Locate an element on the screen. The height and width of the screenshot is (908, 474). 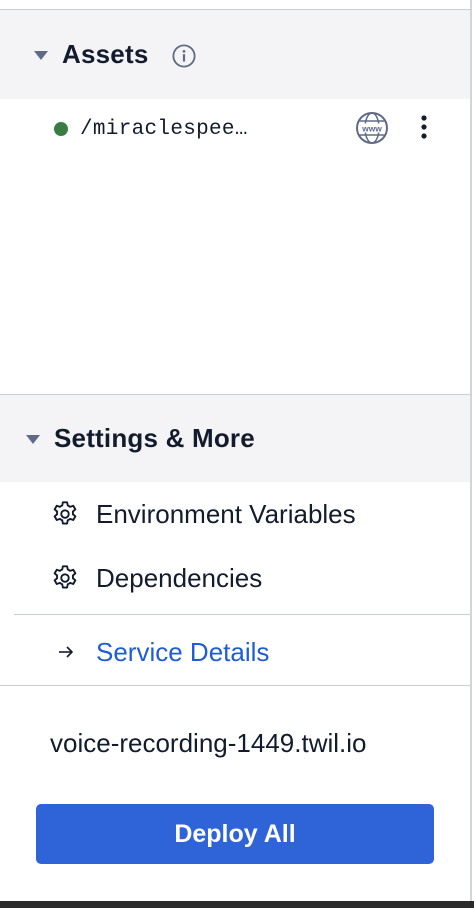
service-domain: voice-recording-1449.twil.io is located at coordinates (208, 743).